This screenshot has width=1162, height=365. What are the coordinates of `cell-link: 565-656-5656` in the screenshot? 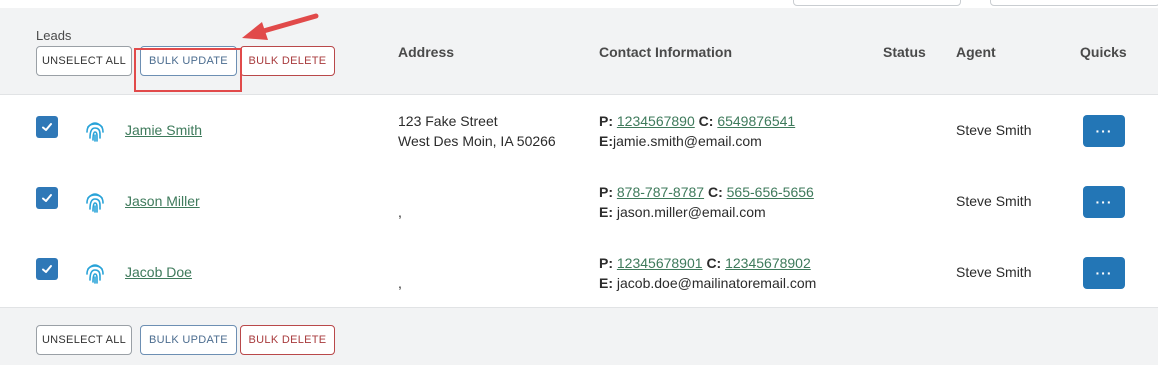 It's located at (770, 192).